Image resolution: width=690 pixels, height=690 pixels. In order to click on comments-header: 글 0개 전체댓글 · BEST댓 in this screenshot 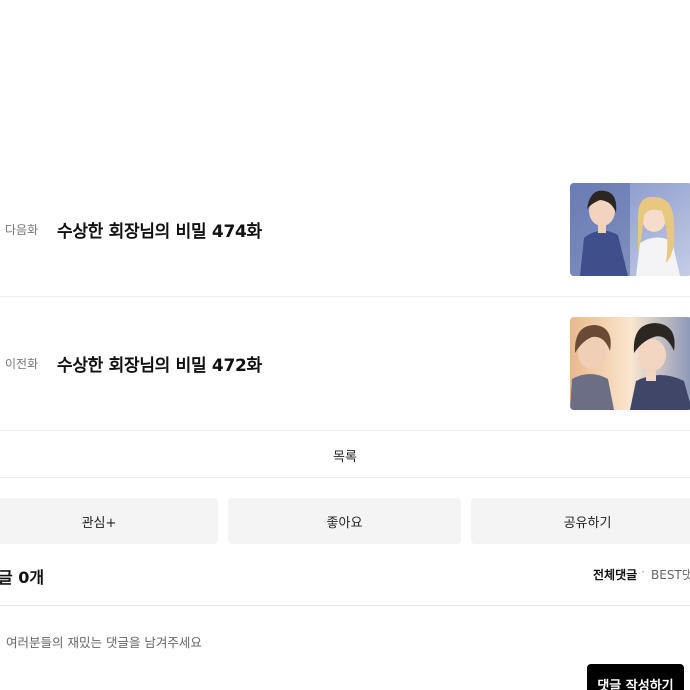, I will do `click(345, 584)`.